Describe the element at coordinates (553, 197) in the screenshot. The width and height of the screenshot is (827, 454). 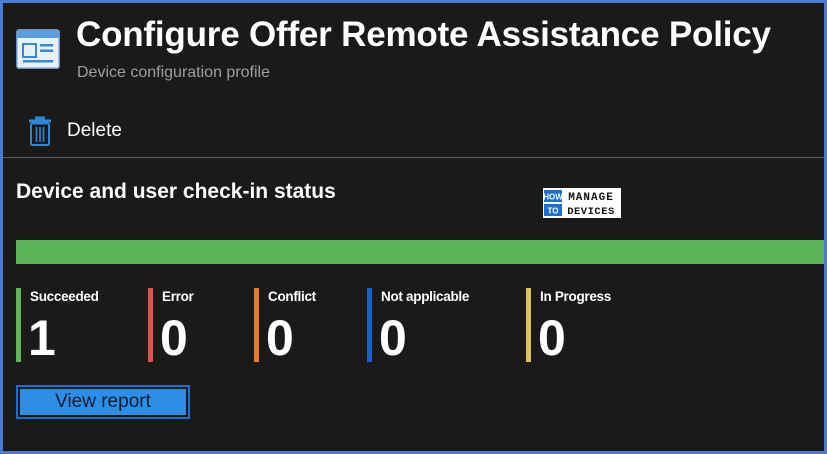
I see `watermark-how: HOW` at that location.